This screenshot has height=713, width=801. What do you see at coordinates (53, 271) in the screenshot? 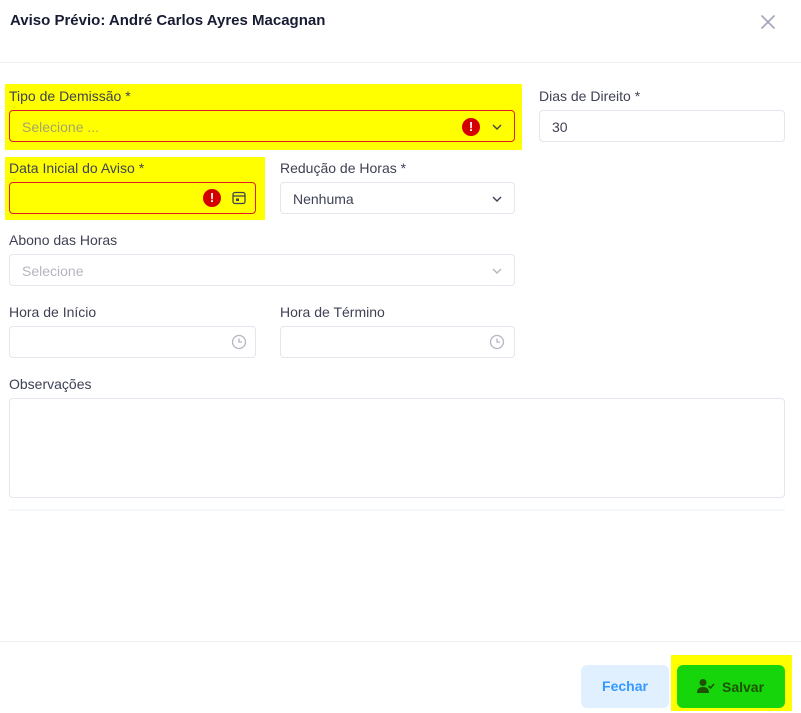
I see `abono-horas-placeholder: Selecione` at bounding box center [53, 271].